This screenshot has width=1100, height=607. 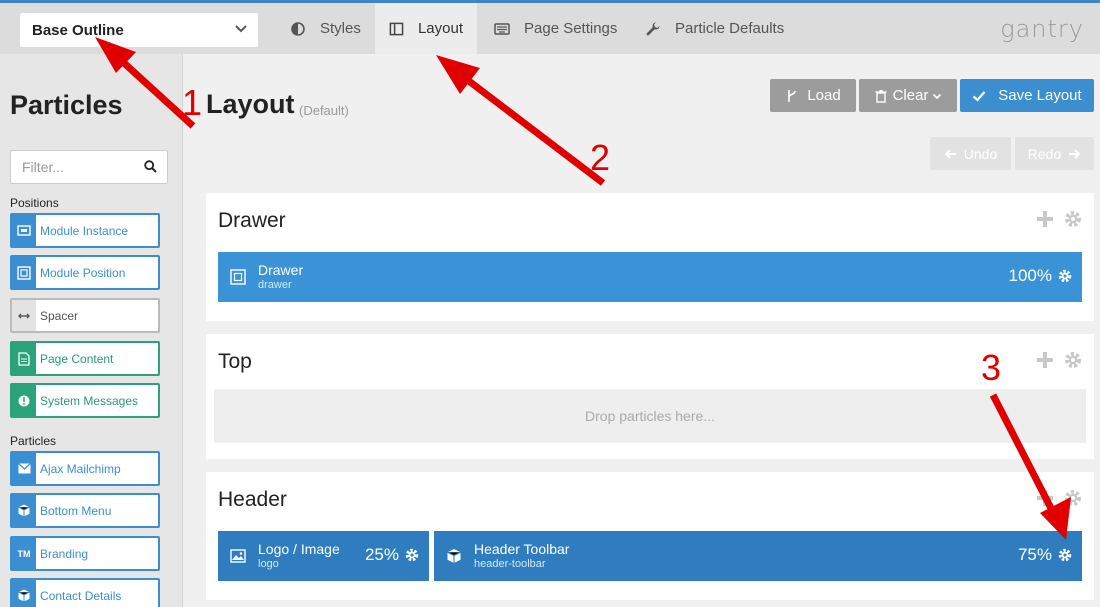 I want to click on clear-label: Clear, so click(x=910, y=95).